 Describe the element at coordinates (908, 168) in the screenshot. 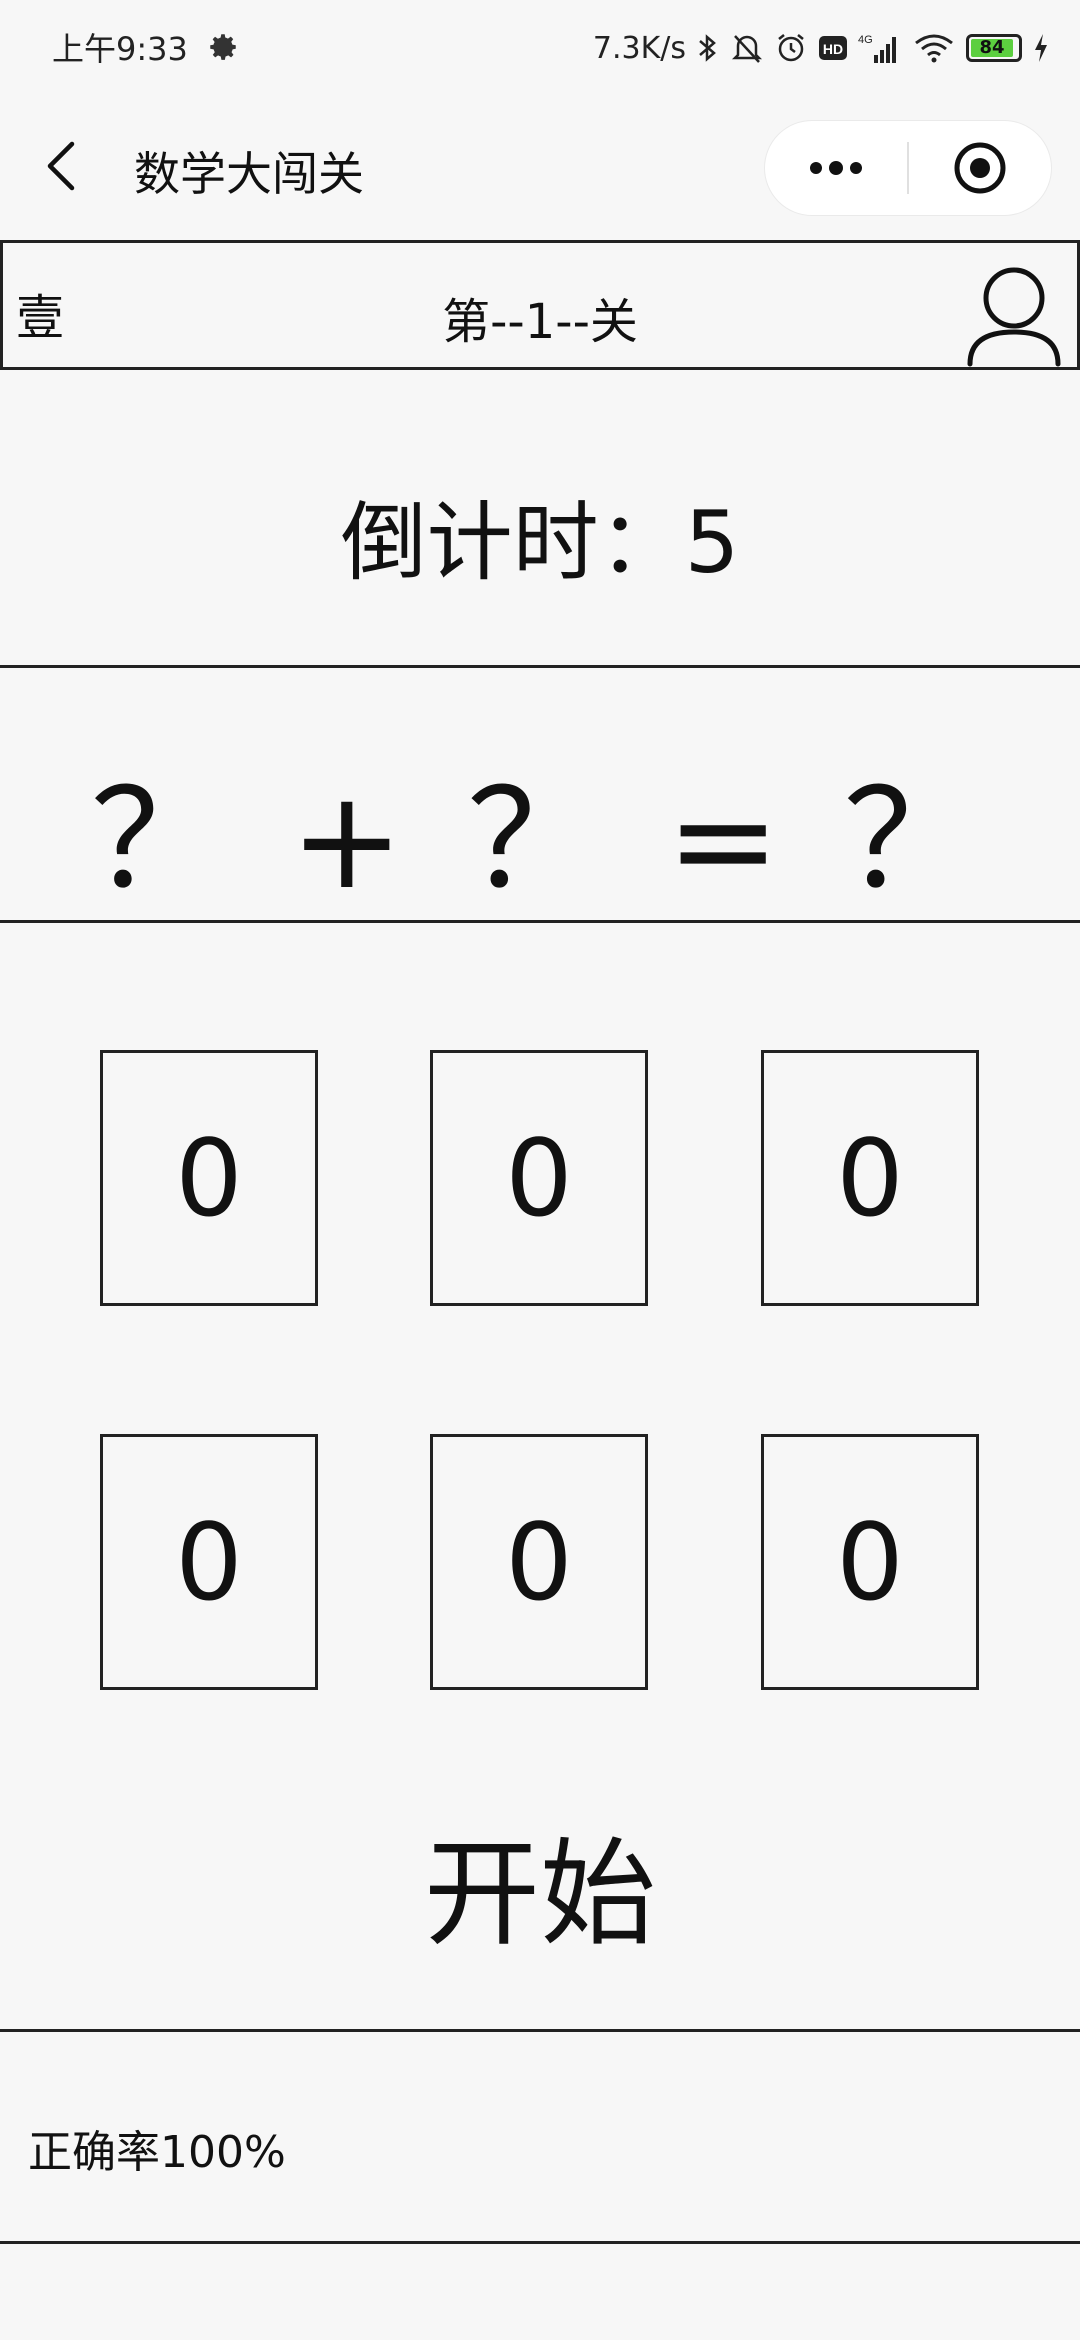

I see `mini-program-capsule` at that location.